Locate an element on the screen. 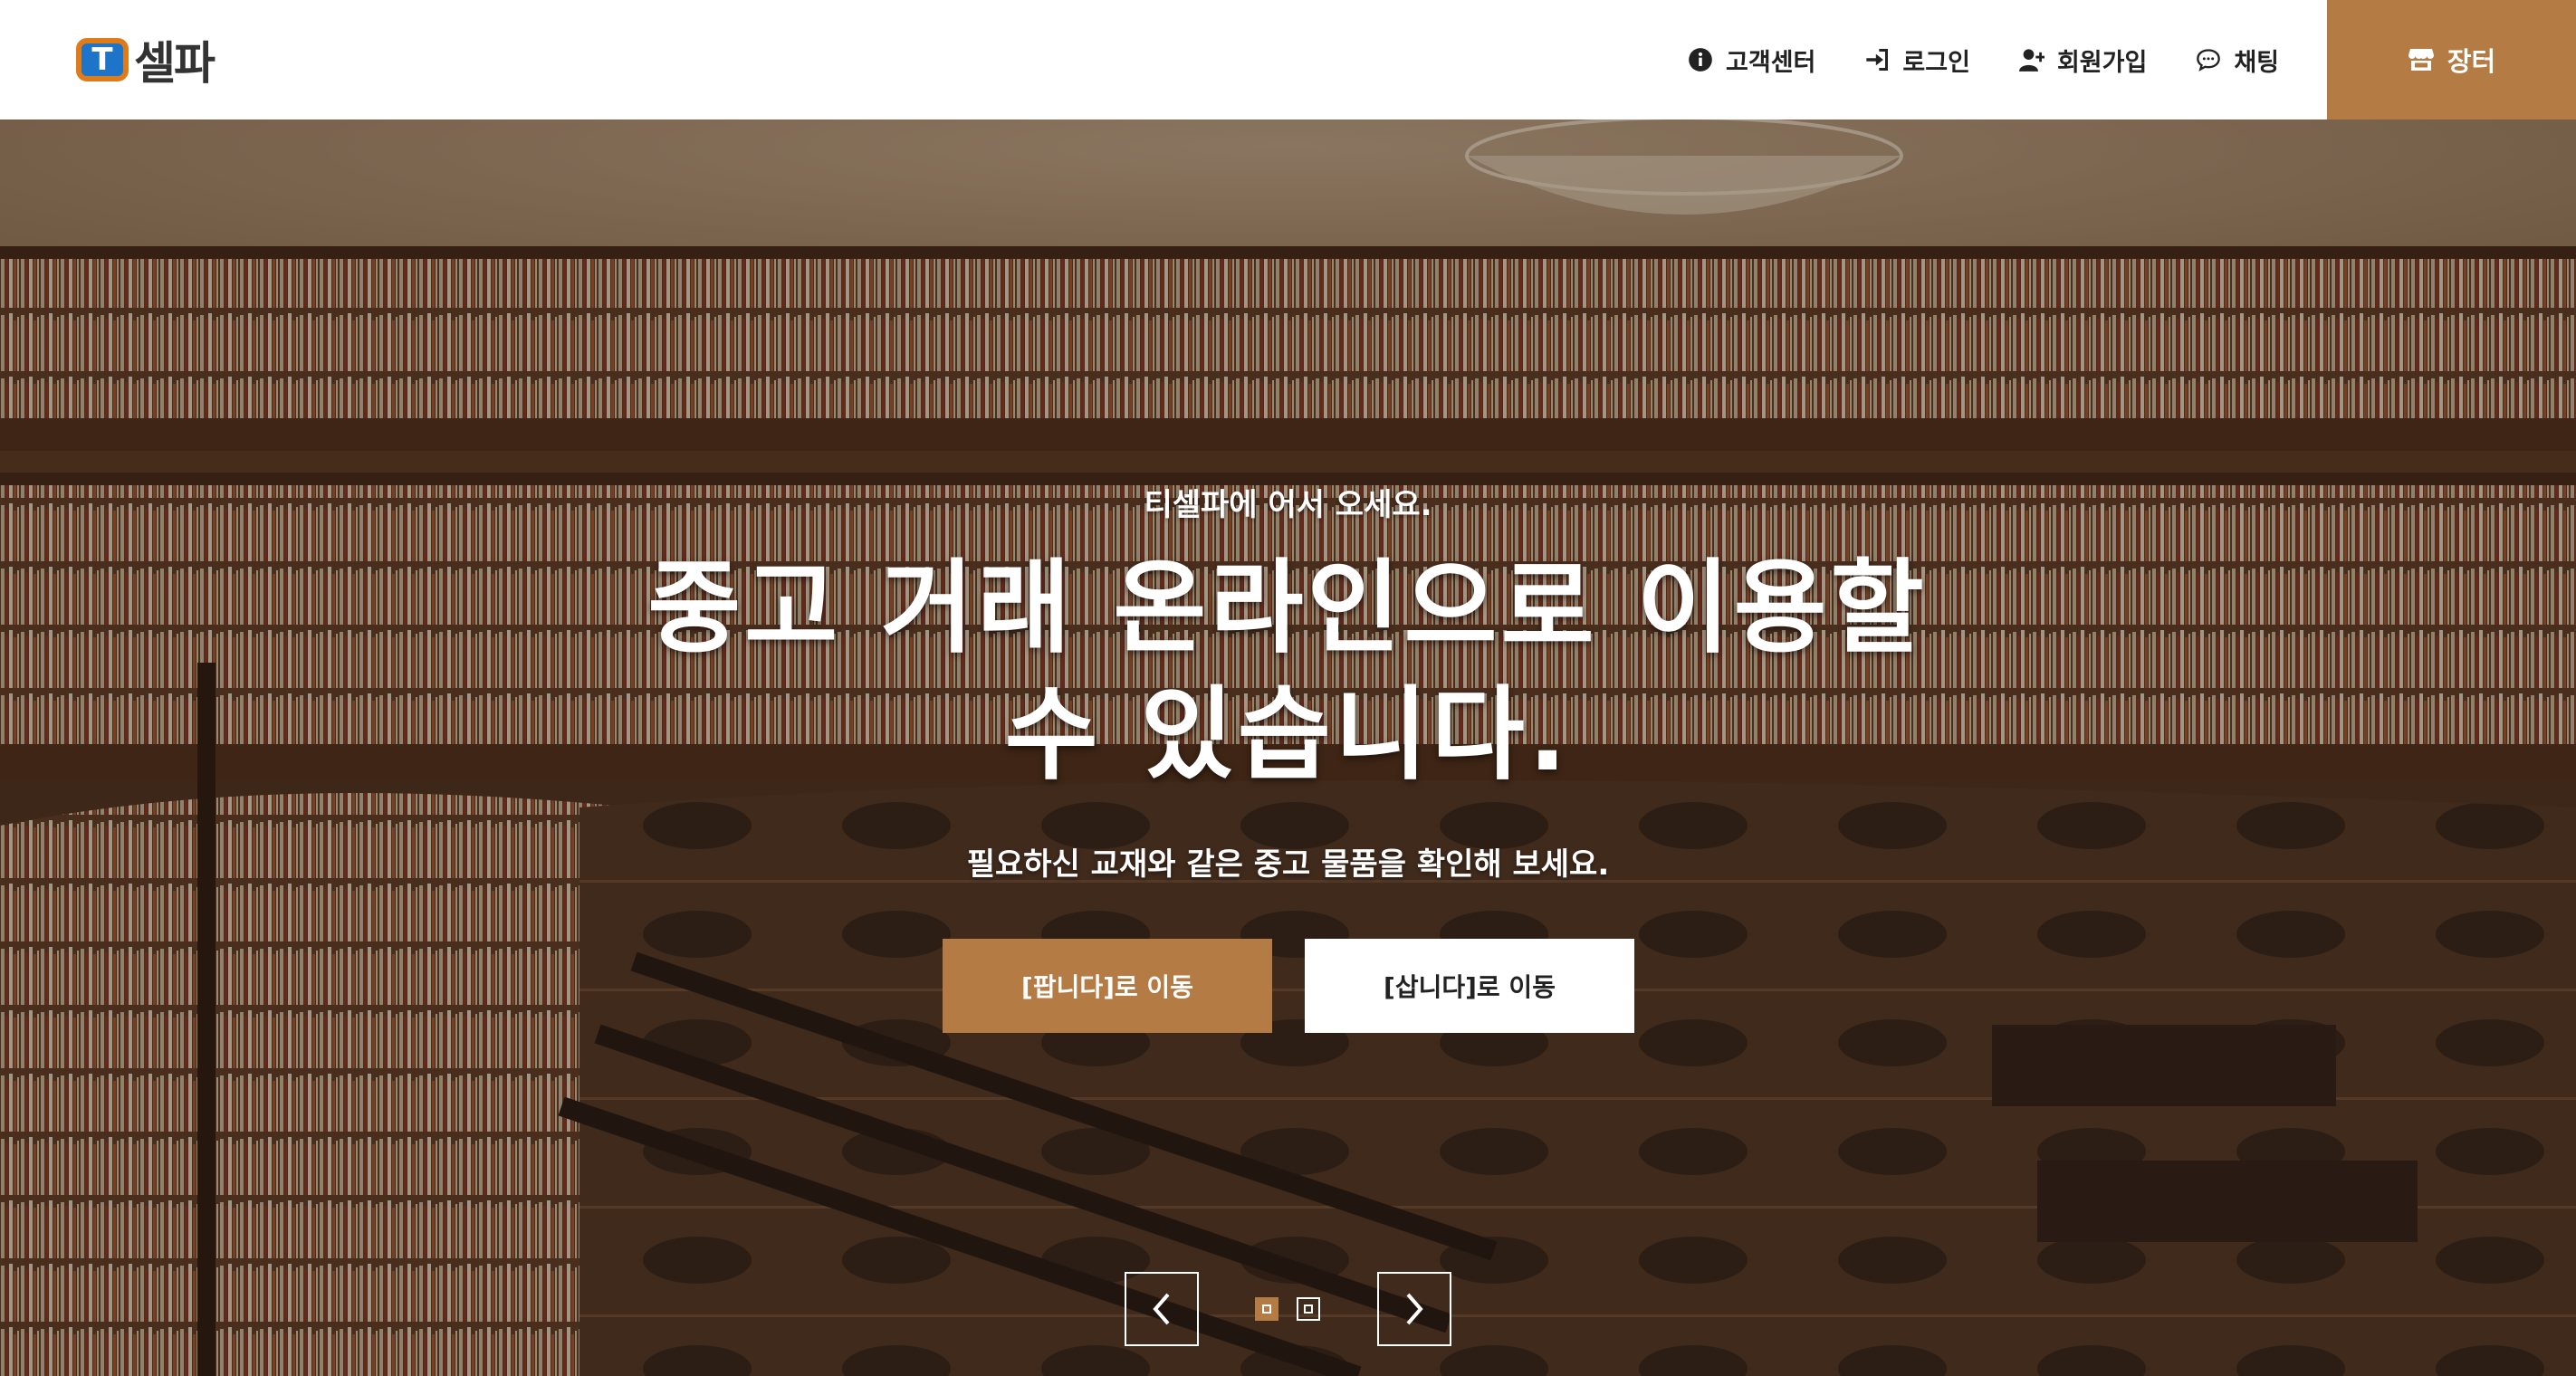 The image size is (2576, 1376). carousel-next-button is located at coordinates (1414, 1309).